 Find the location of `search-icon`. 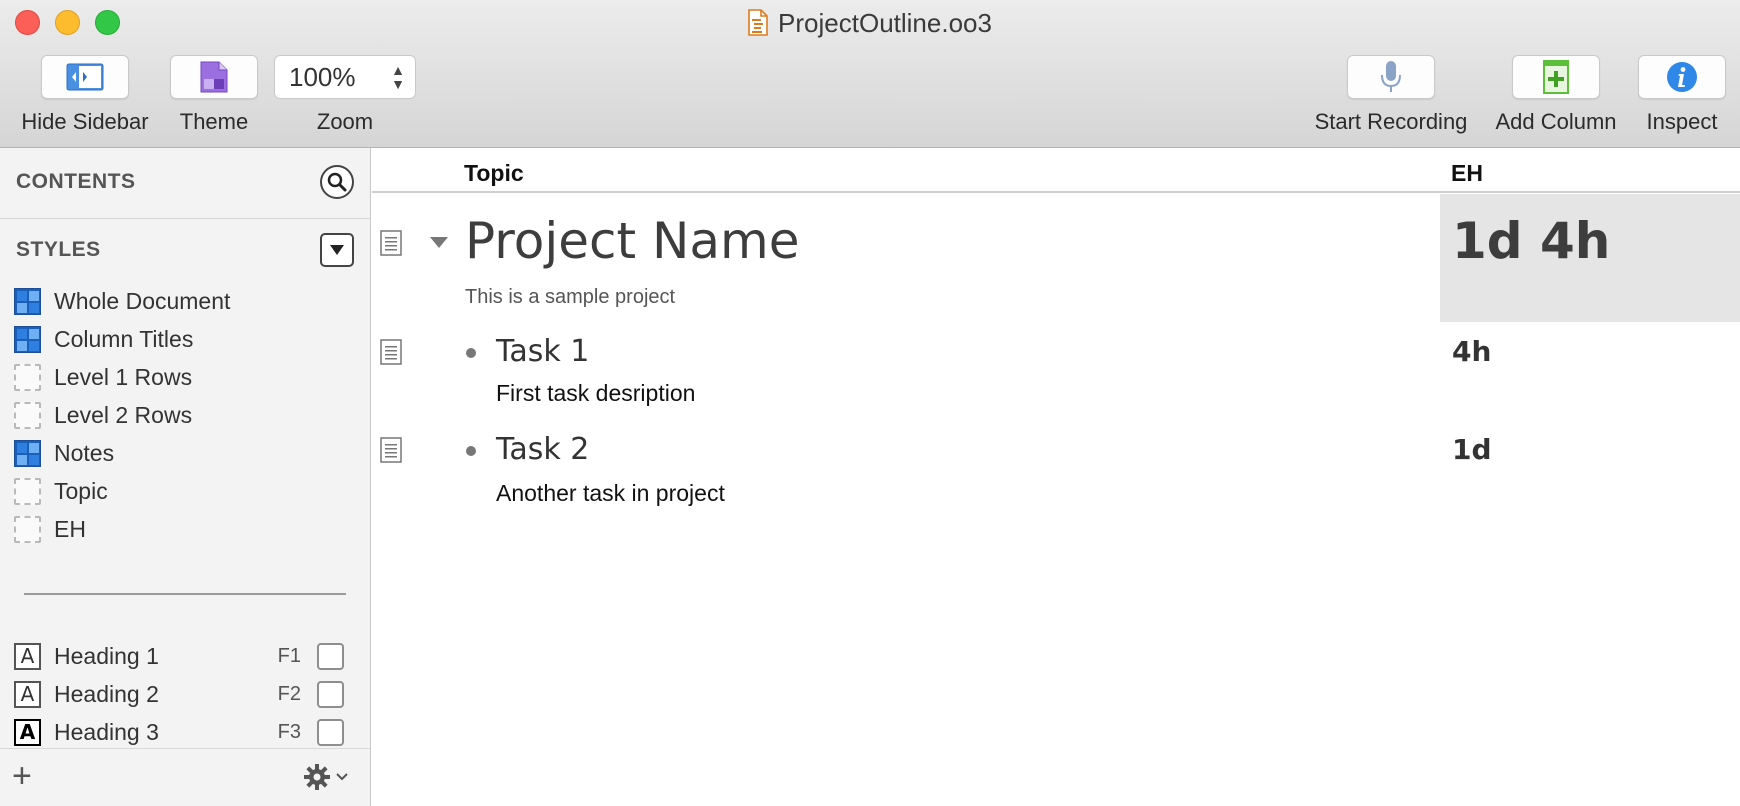

search-icon is located at coordinates (337, 182).